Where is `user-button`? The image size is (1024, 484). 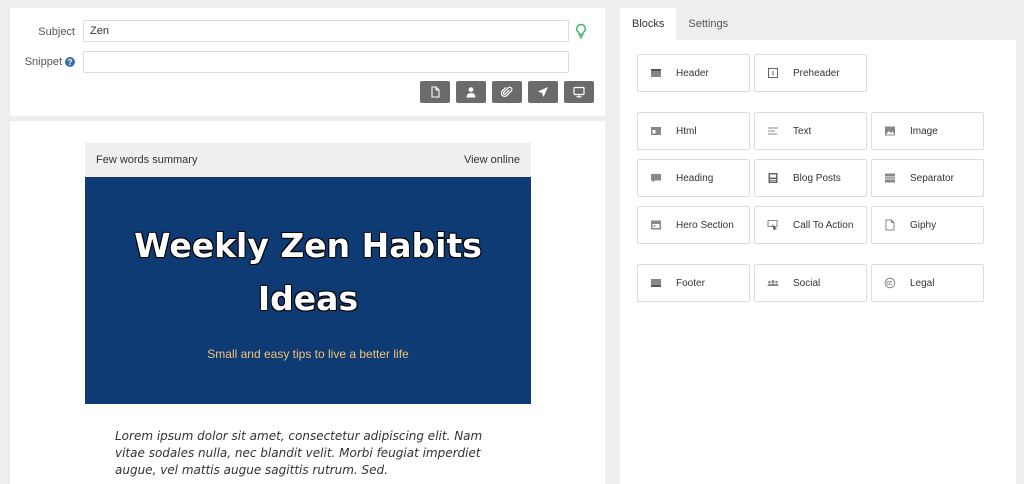
user-button is located at coordinates (471, 92).